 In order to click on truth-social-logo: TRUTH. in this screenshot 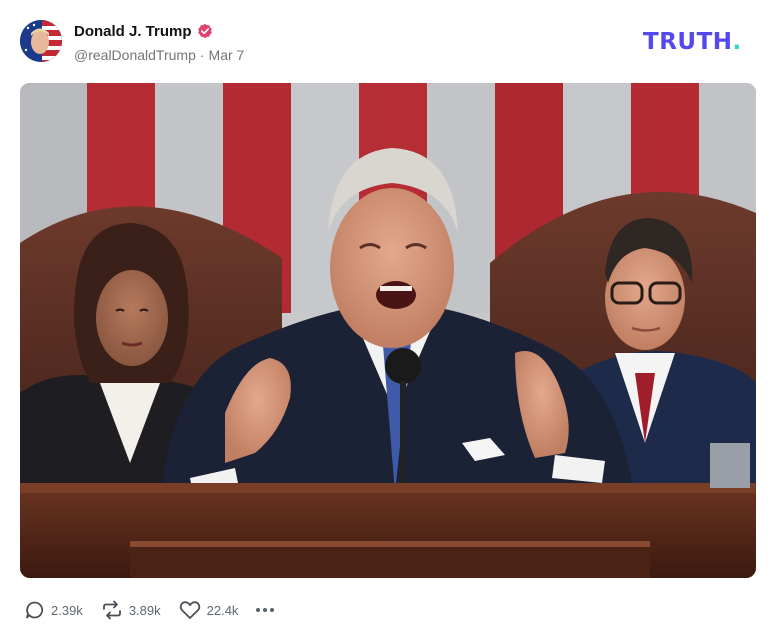, I will do `click(700, 42)`.